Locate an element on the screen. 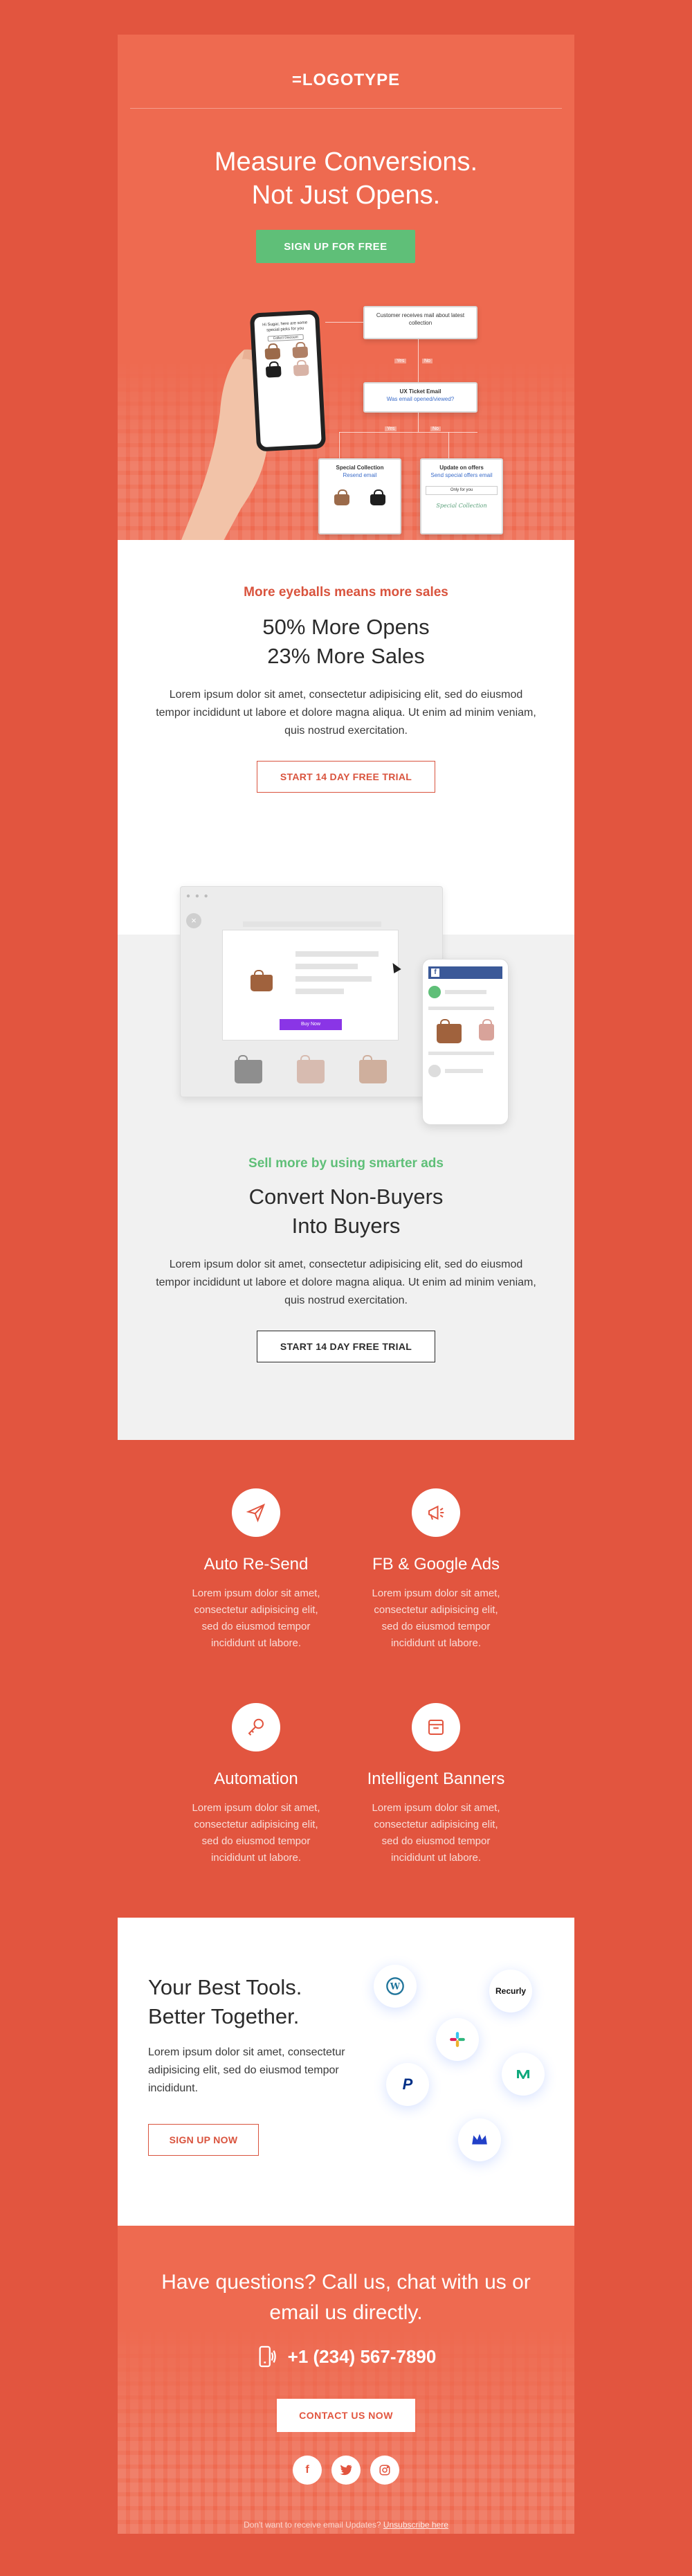  flow-update-tag: Only for you is located at coordinates (462, 490).